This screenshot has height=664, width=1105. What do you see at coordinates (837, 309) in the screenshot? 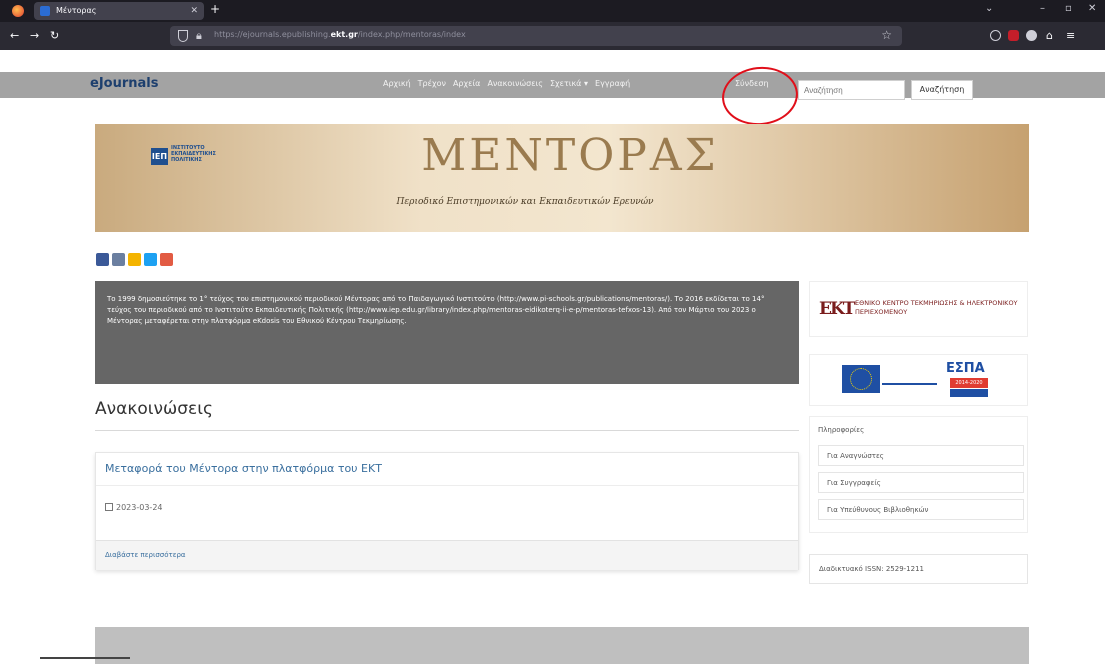
I see `ekt-logo: EKT` at bounding box center [837, 309].